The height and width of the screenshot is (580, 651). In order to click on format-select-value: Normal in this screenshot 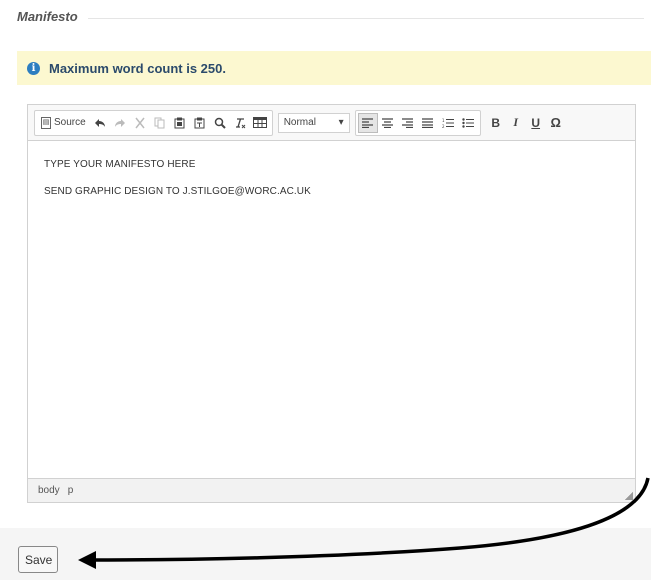, I will do `click(299, 122)`.